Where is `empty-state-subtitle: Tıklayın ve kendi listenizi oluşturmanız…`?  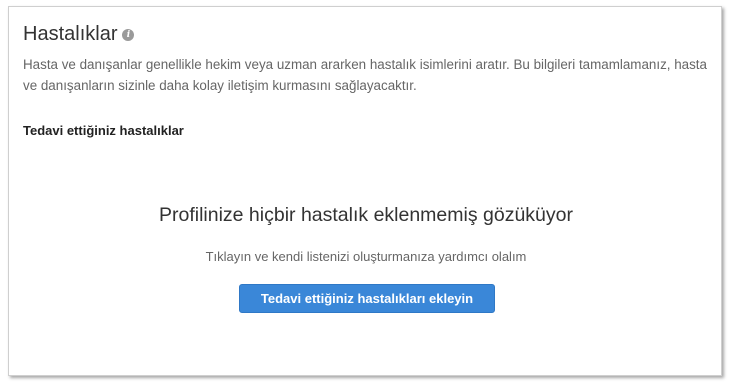 empty-state-subtitle: Tıklayın ve kendi listenizi oluşturmanız… is located at coordinates (366, 256).